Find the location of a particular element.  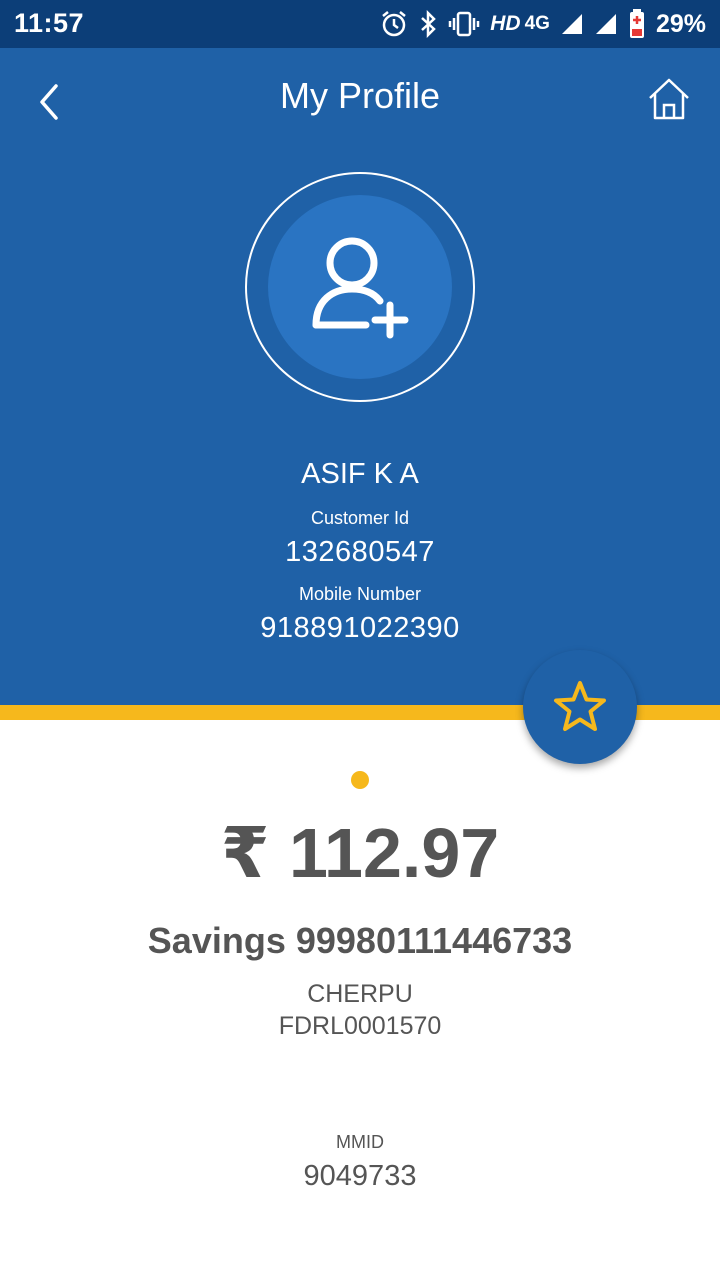

page-title: My Profile is located at coordinates (360, 95).